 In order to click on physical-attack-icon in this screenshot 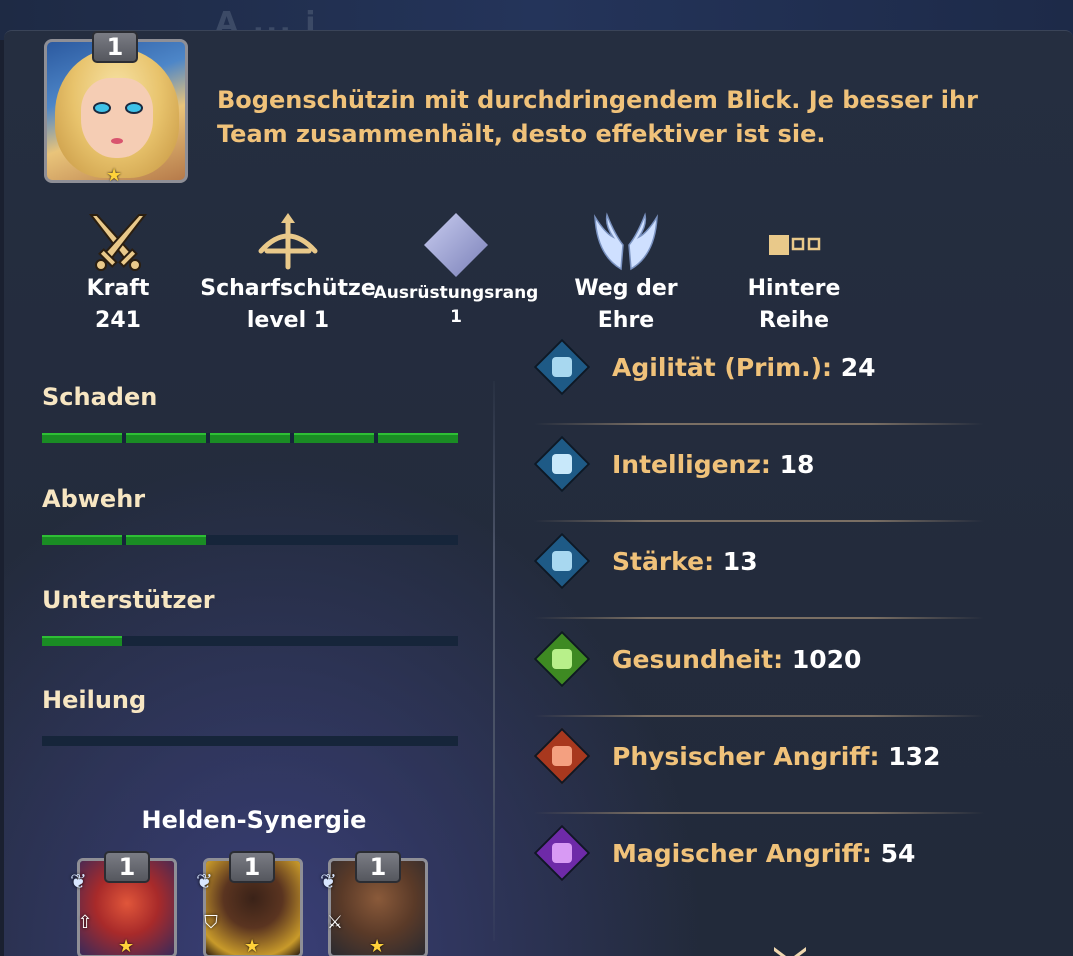, I will do `click(562, 756)`.